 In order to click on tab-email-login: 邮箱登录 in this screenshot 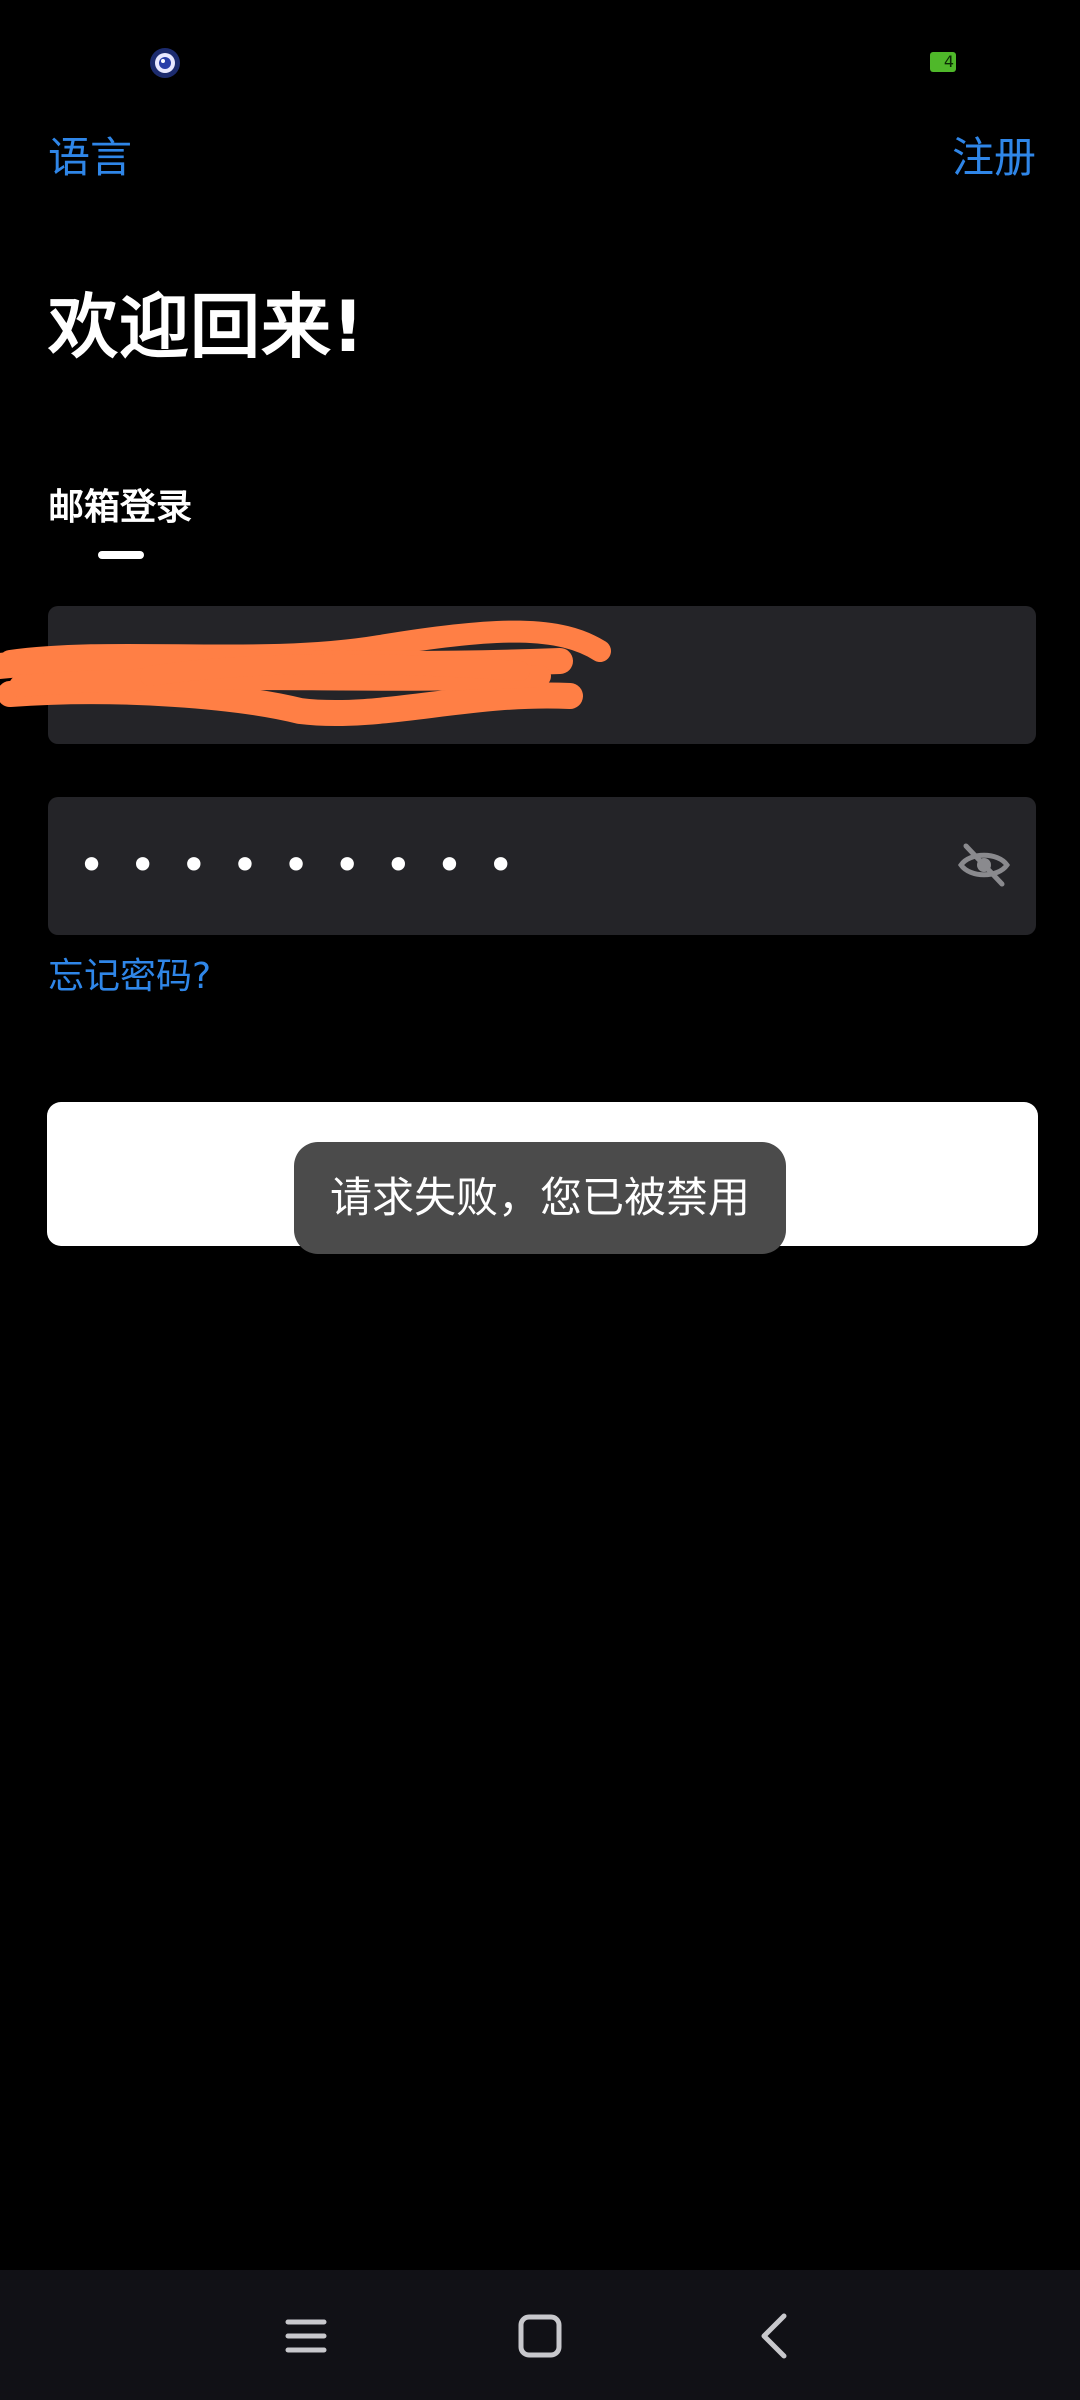, I will do `click(120, 508)`.